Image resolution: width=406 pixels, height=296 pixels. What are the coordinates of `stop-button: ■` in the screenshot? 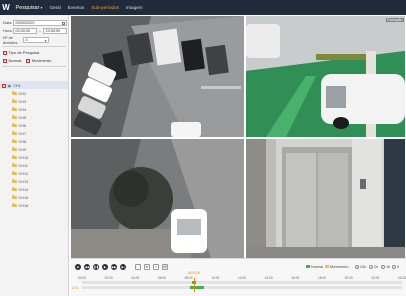 It's located at (78, 267).